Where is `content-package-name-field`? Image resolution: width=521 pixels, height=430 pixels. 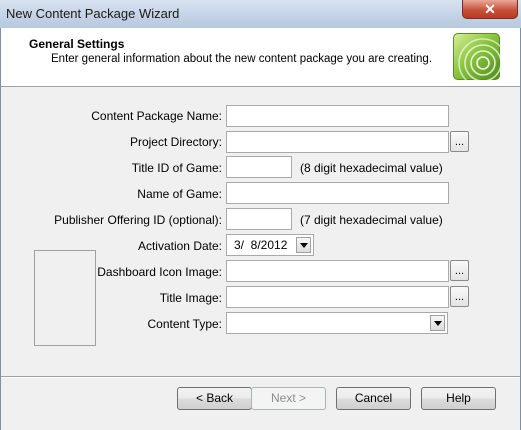 content-package-name-field is located at coordinates (337, 116).